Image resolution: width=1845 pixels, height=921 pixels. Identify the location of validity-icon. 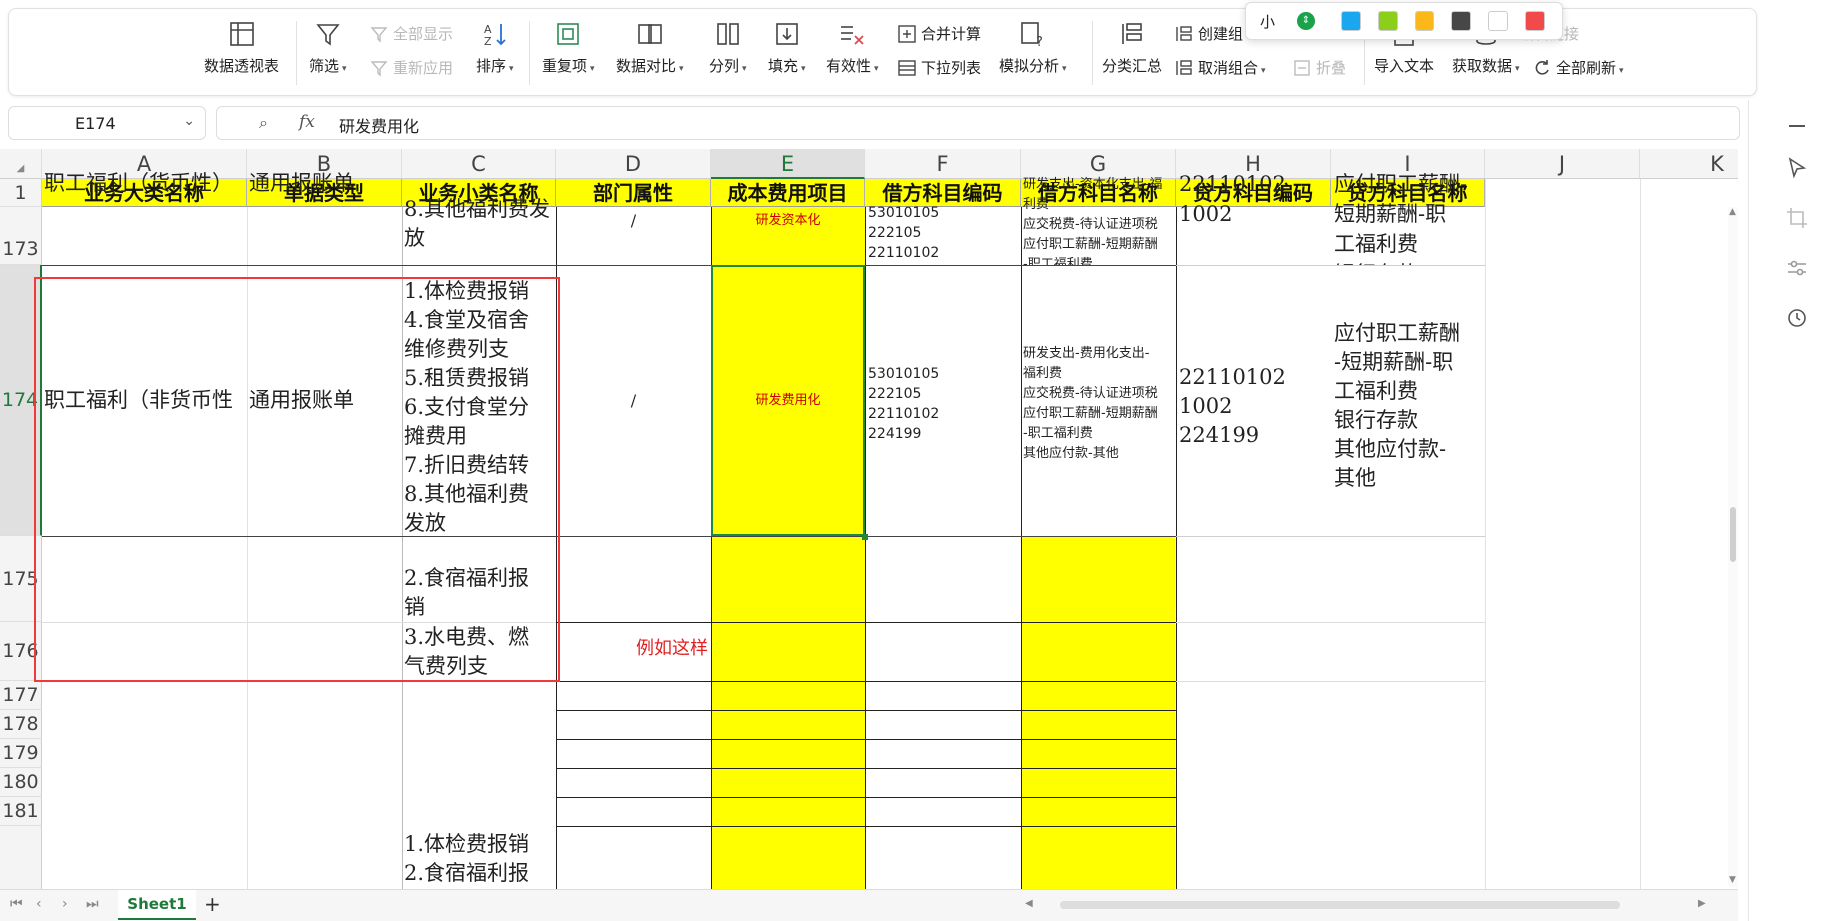
(852, 35).